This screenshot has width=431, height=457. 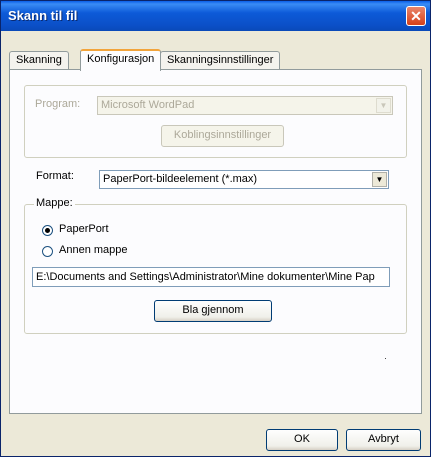 I want to click on program-select: Microsoft WordPad ▼, so click(x=245, y=105).